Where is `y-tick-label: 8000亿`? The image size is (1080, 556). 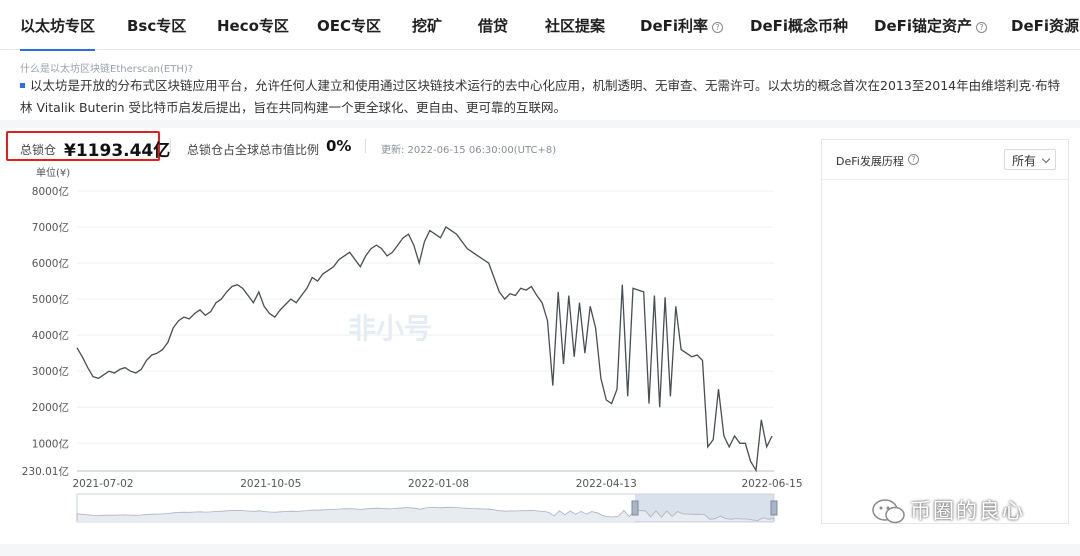 y-tick-label: 8000亿 is located at coordinates (50, 191).